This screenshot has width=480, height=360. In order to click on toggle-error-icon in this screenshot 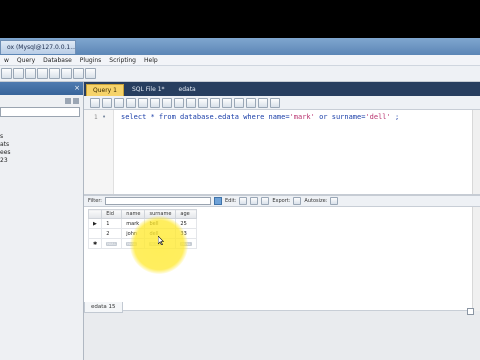, I will do `click(167, 102)`.